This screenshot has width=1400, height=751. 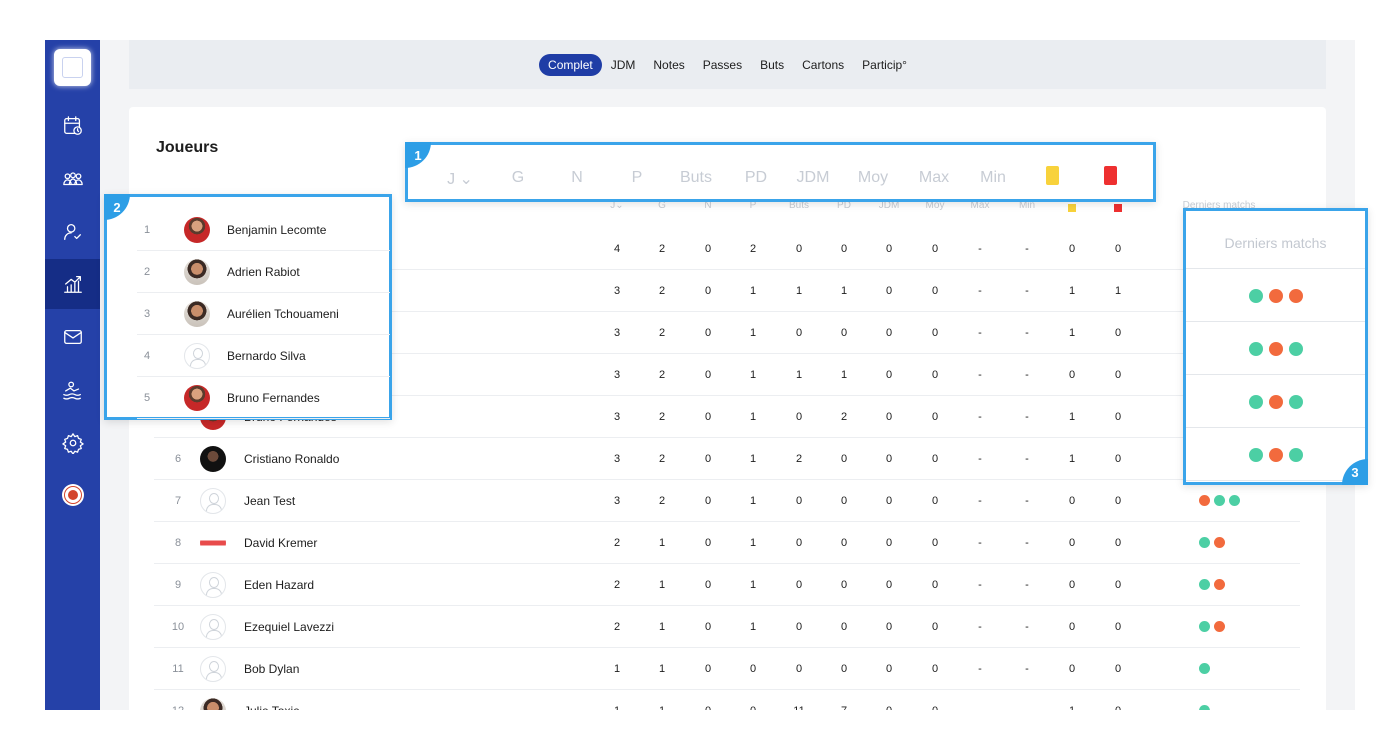 I want to click on user-check-icon, so click(x=72, y=232).